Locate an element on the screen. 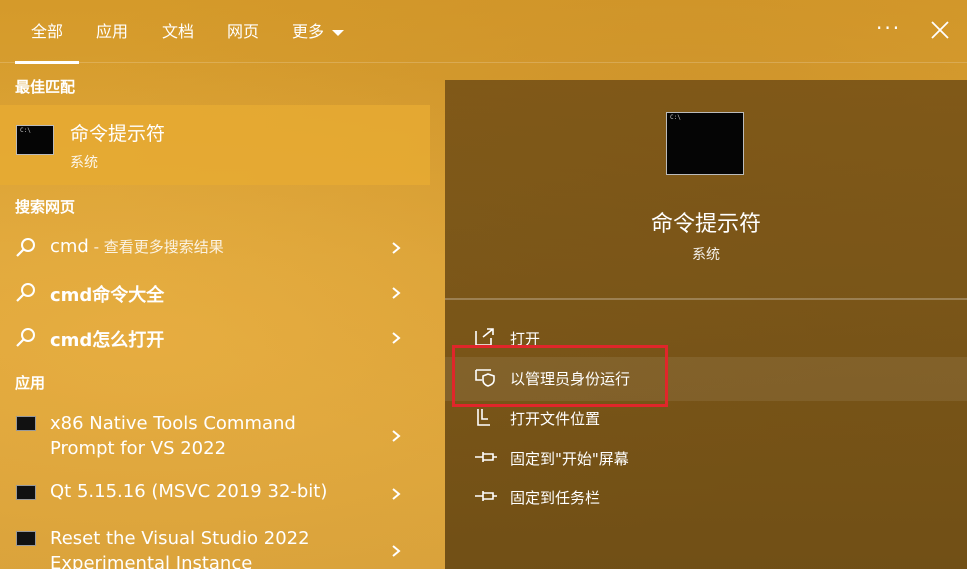  web-result-item: cmd怎么打开 is located at coordinates (215, 338).